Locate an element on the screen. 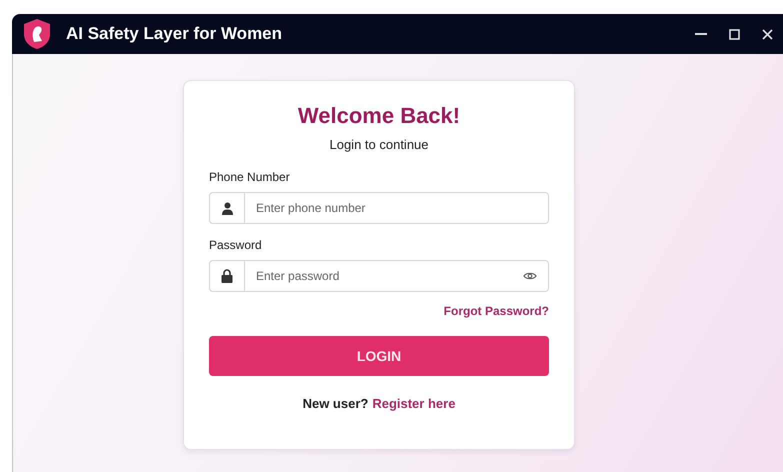  maximize-icon is located at coordinates (734, 34).